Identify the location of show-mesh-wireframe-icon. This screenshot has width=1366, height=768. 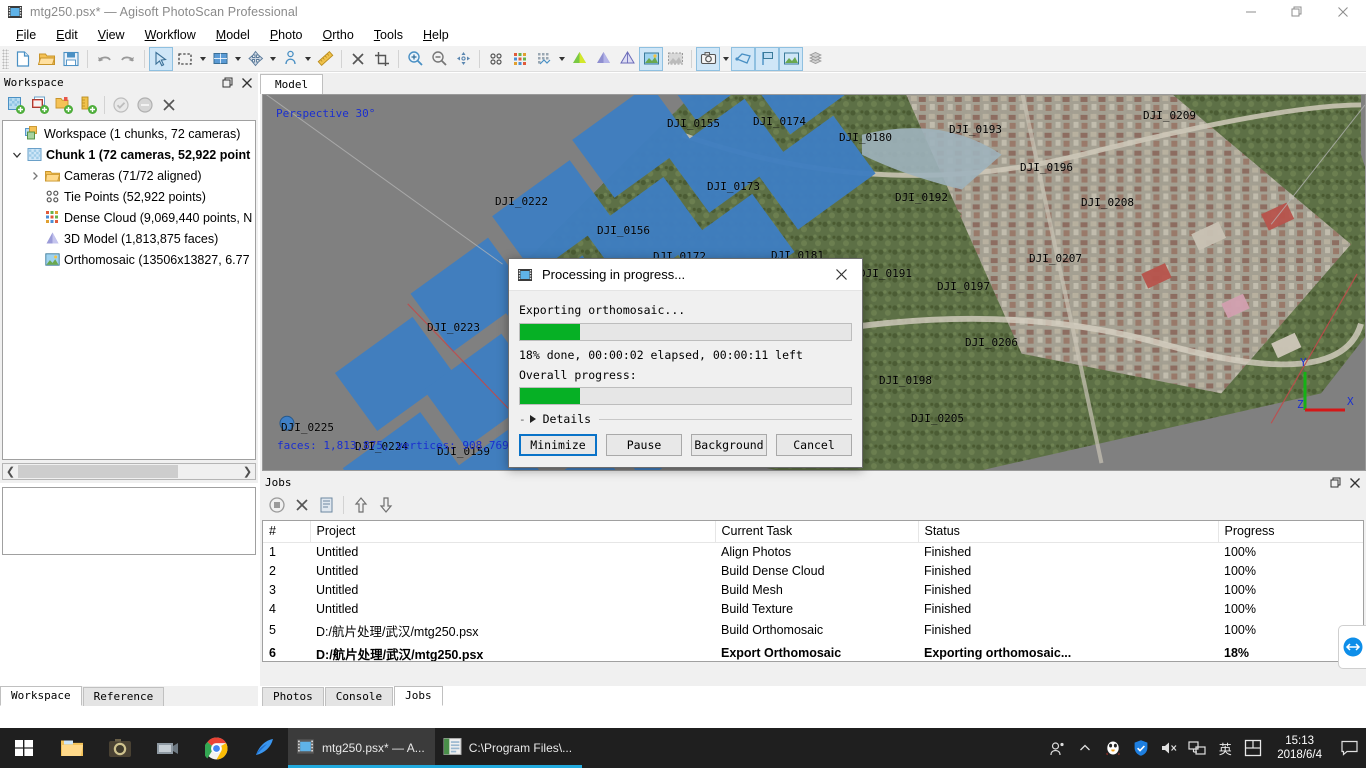
(627, 59).